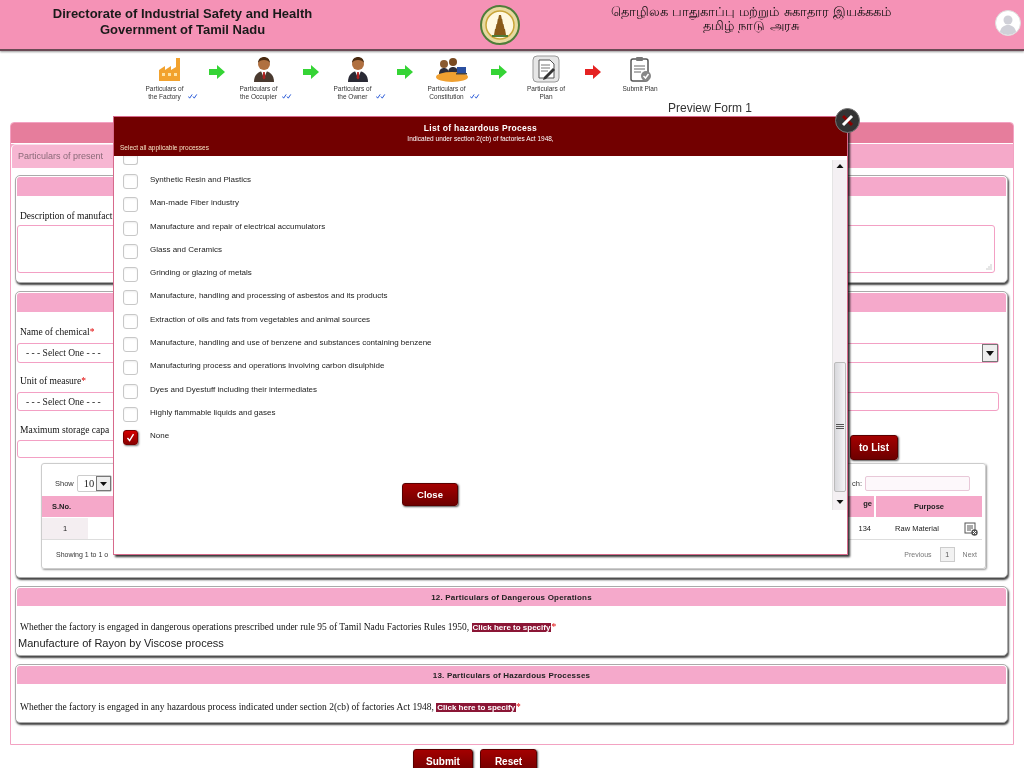  I want to click on section-title: 13. Particulars of Hazardous Processes, so click(511, 675).